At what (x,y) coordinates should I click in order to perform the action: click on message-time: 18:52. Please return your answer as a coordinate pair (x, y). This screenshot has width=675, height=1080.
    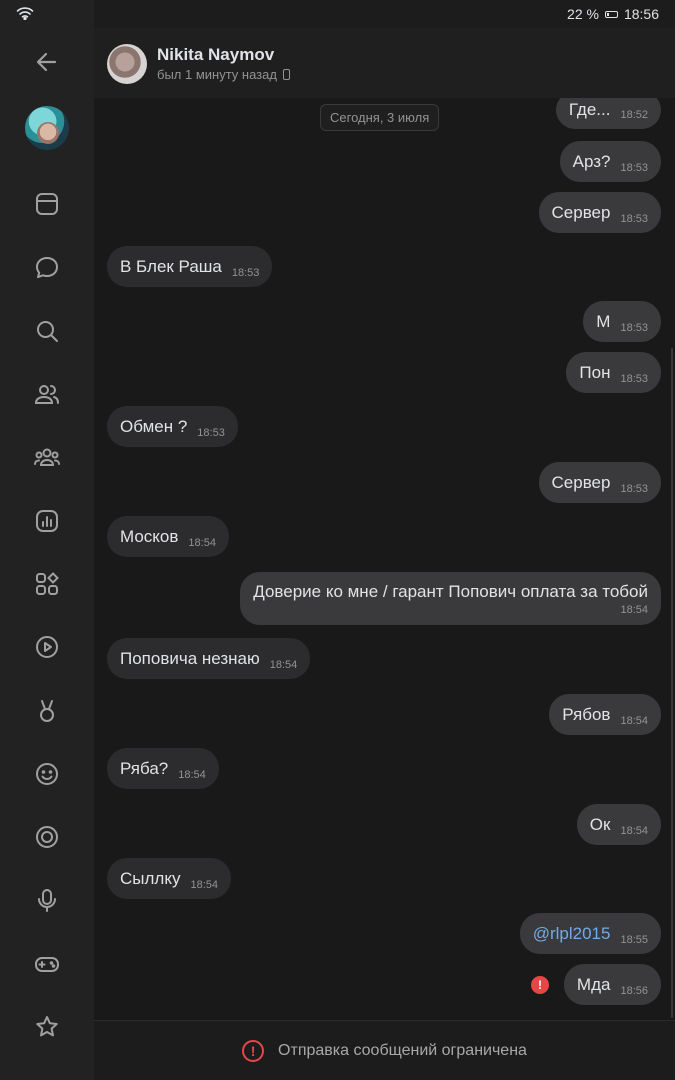
    Looking at the image, I should click on (634, 115).